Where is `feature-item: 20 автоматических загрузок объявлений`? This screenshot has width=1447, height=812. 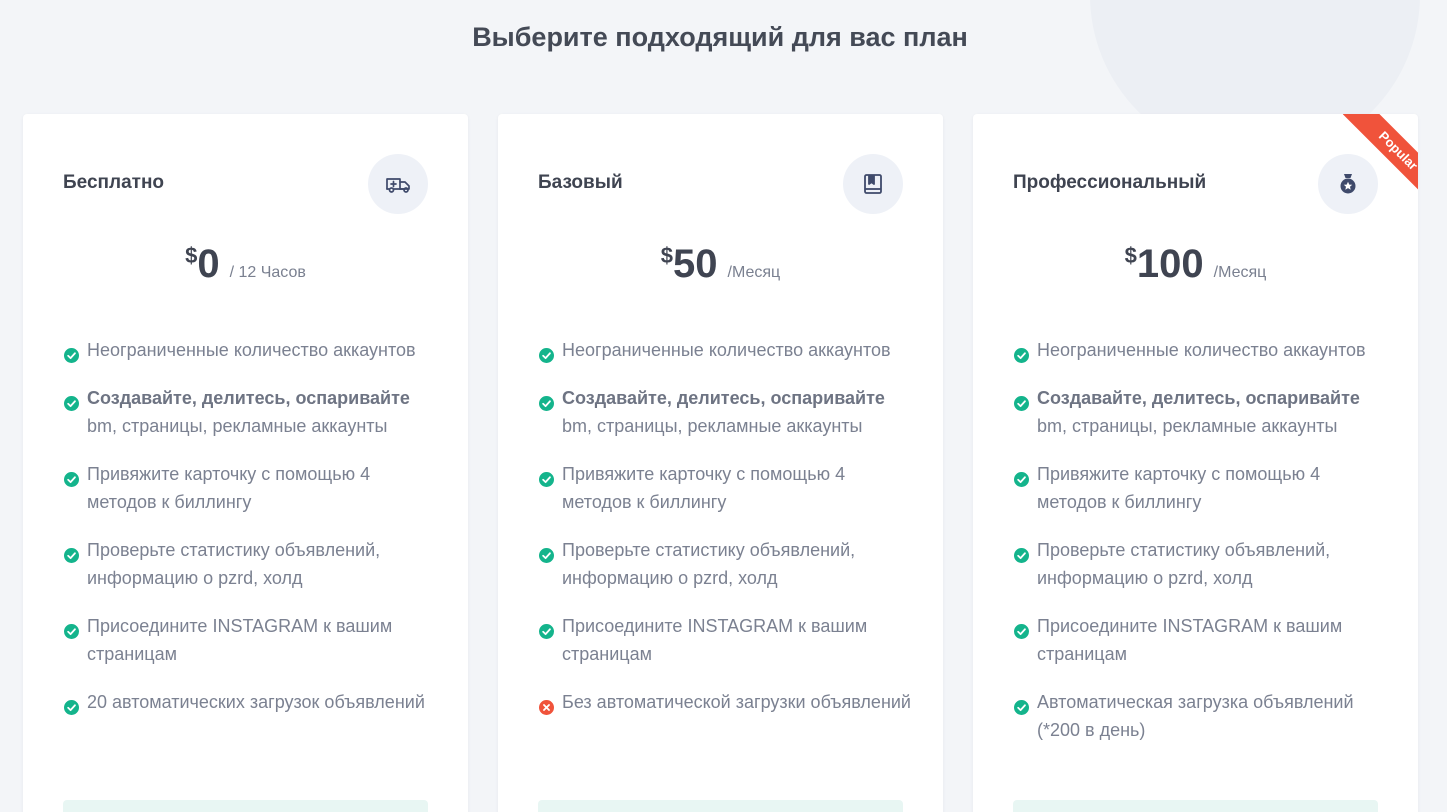
feature-item: 20 автоматических загрузок объявлений is located at coordinates (253, 702).